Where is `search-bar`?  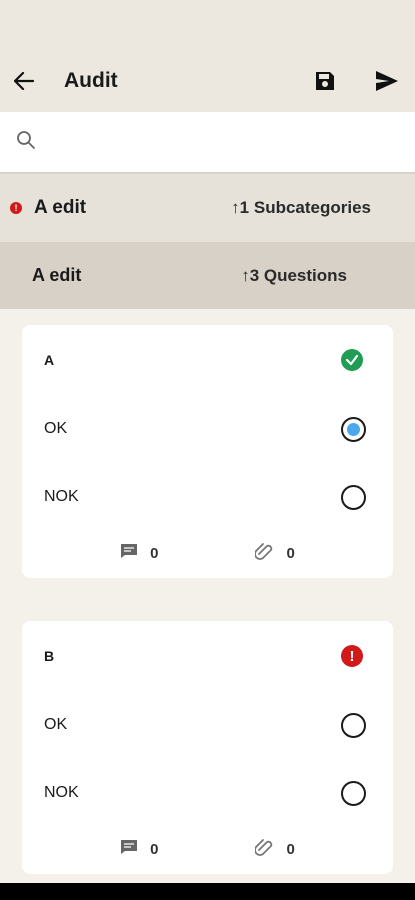 search-bar is located at coordinates (207, 143).